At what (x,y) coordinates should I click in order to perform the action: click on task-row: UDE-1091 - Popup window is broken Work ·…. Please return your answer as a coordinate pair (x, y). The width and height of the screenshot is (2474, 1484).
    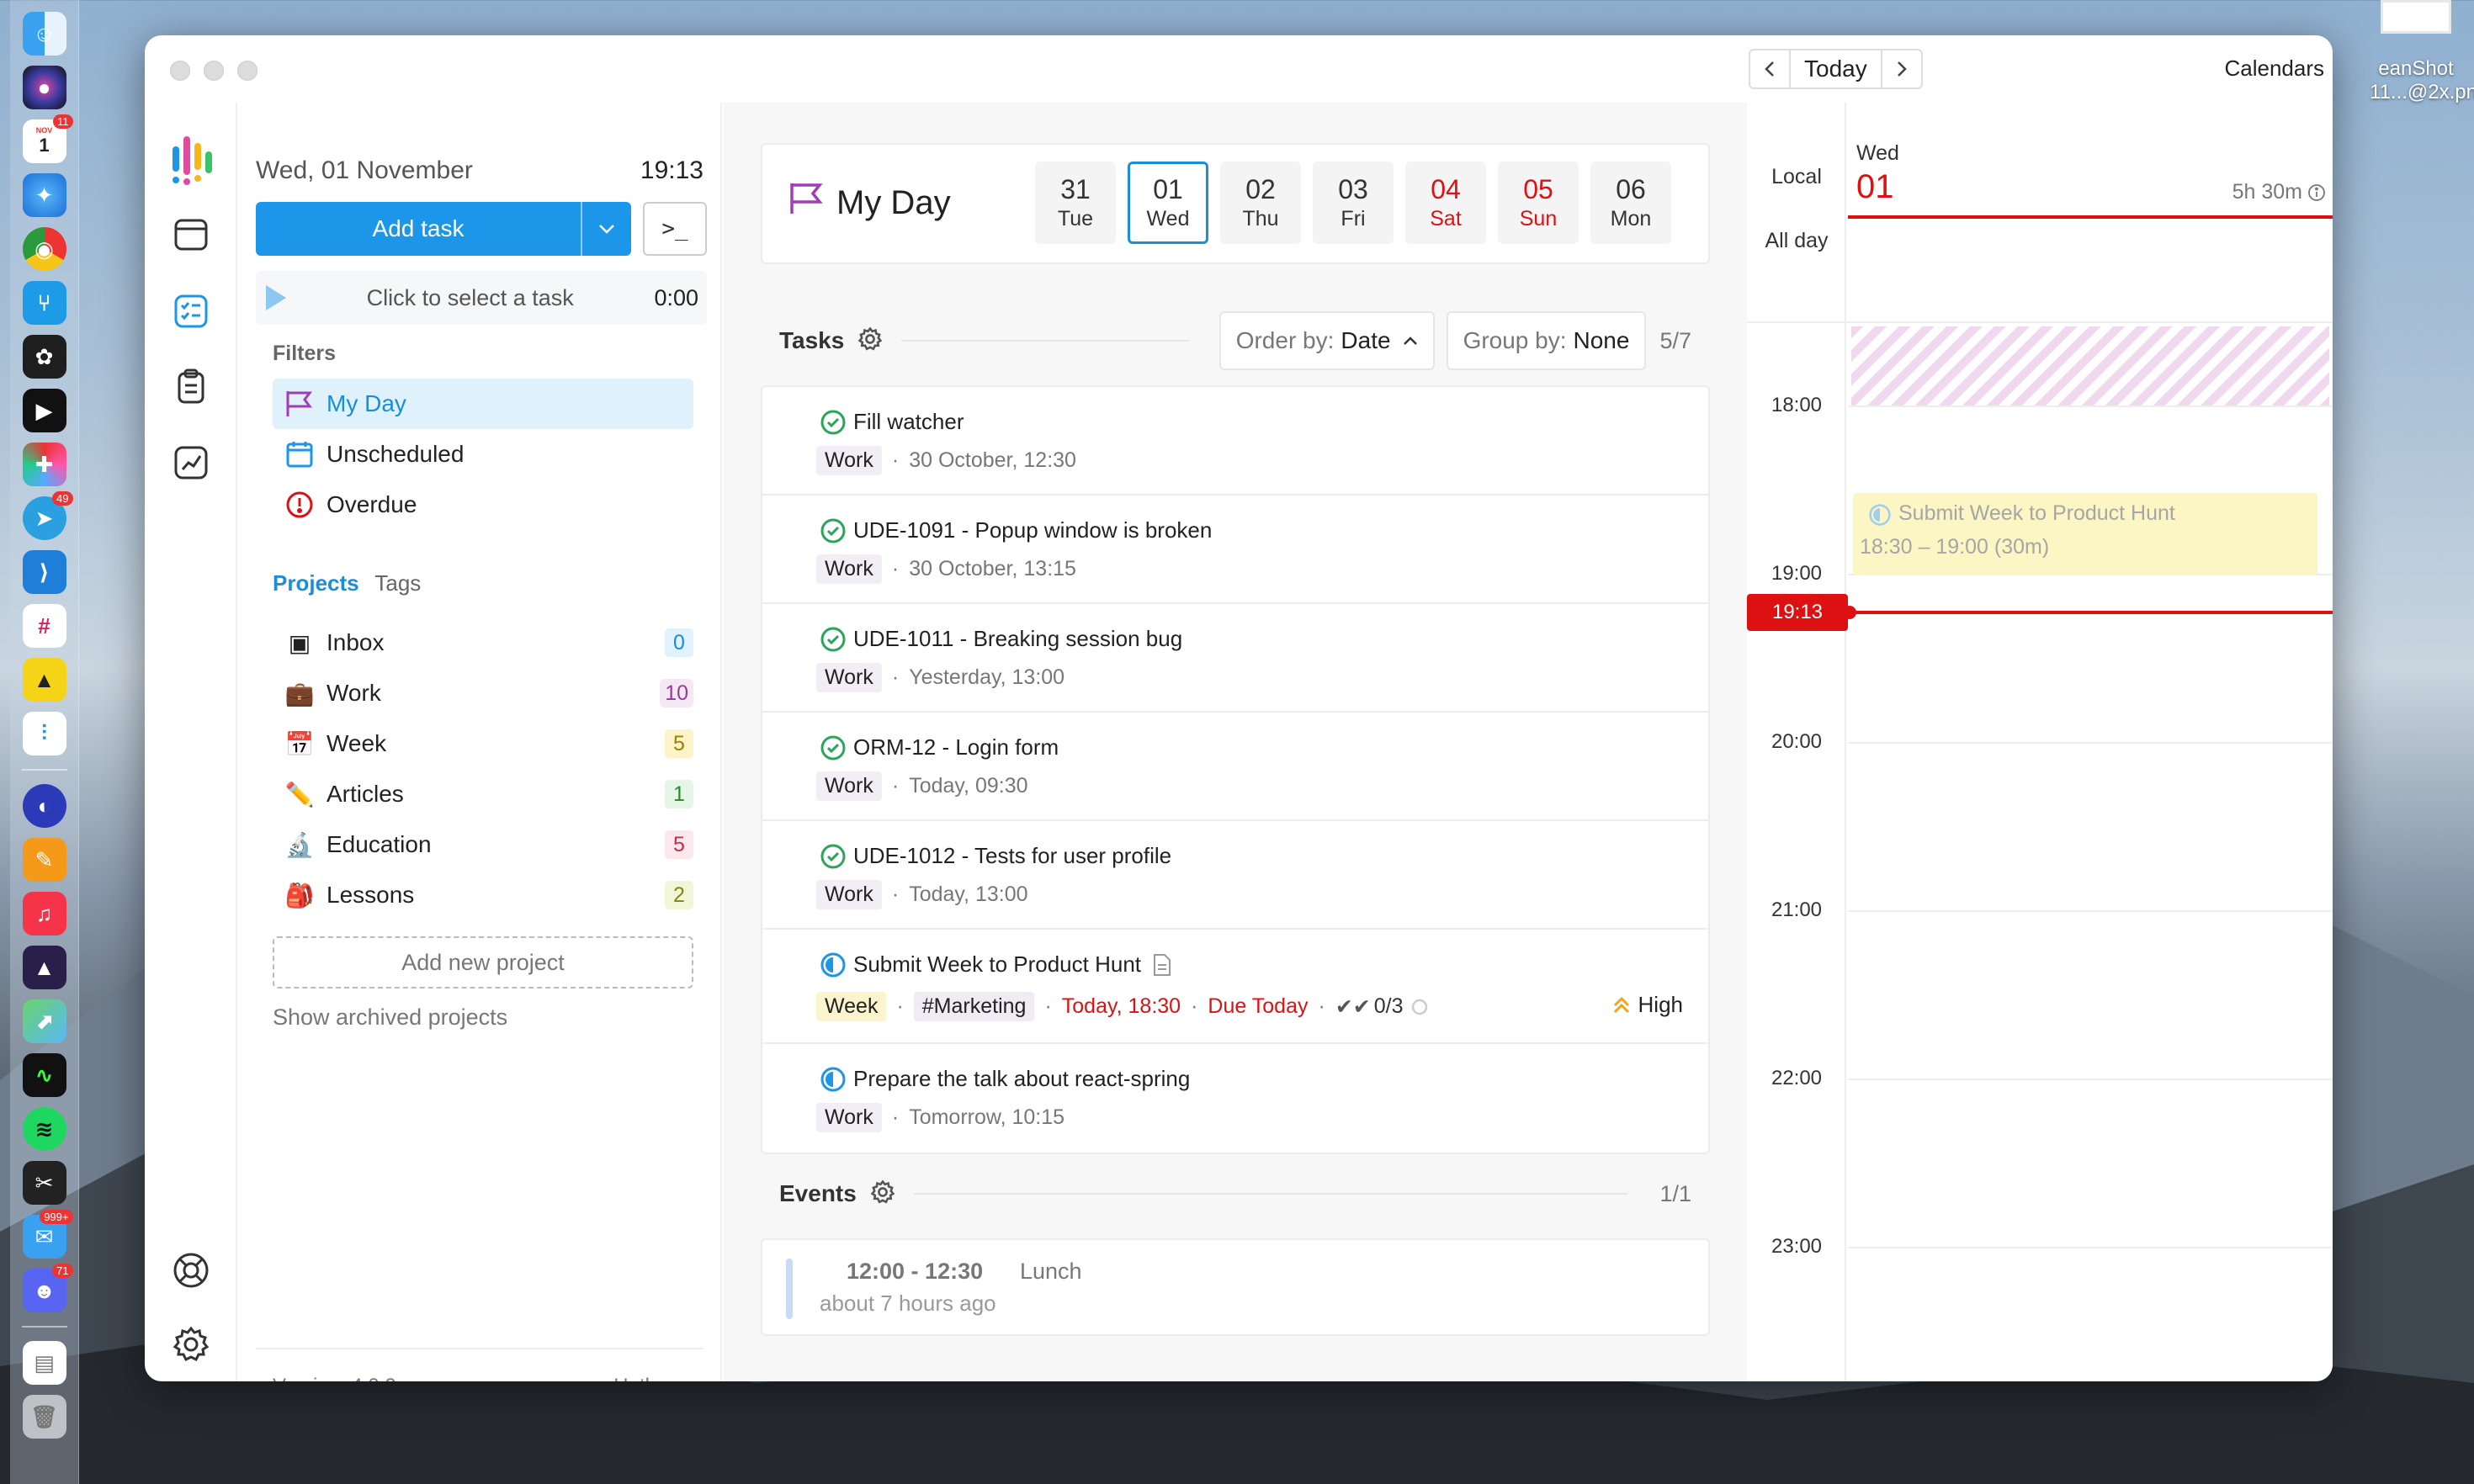
    Looking at the image, I should click on (1235, 550).